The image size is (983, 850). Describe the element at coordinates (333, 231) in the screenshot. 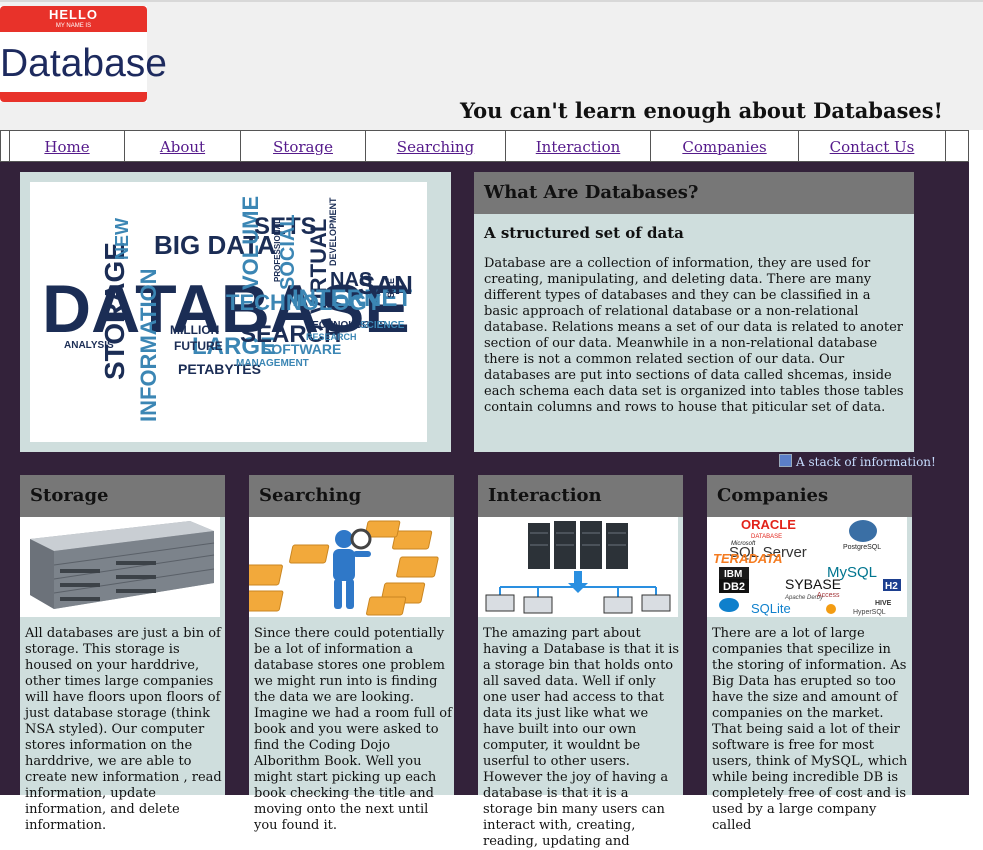

I see `word-cloud-word: DEVELOPMENT` at that location.